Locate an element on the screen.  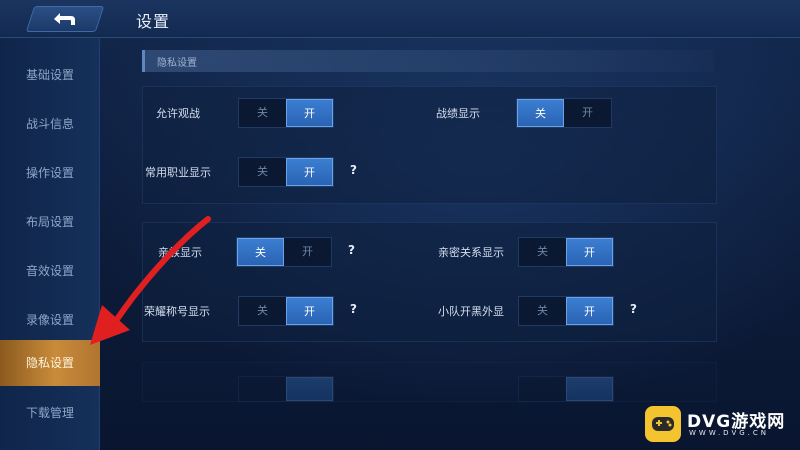
setting-allow-spectate: 允许观战 关 开 is located at coordinates (276, 113).